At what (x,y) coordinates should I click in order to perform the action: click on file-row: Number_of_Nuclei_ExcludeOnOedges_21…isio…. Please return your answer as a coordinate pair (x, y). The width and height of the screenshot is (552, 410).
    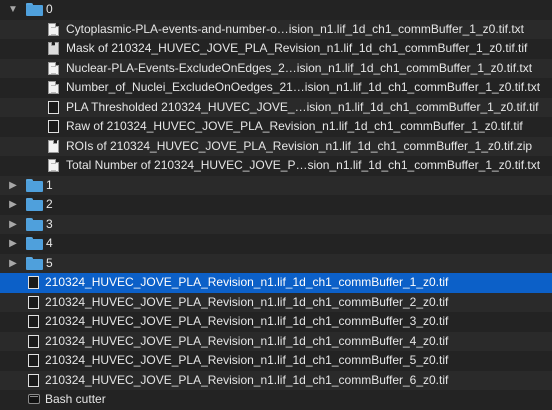
    Looking at the image, I should click on (276, 88).